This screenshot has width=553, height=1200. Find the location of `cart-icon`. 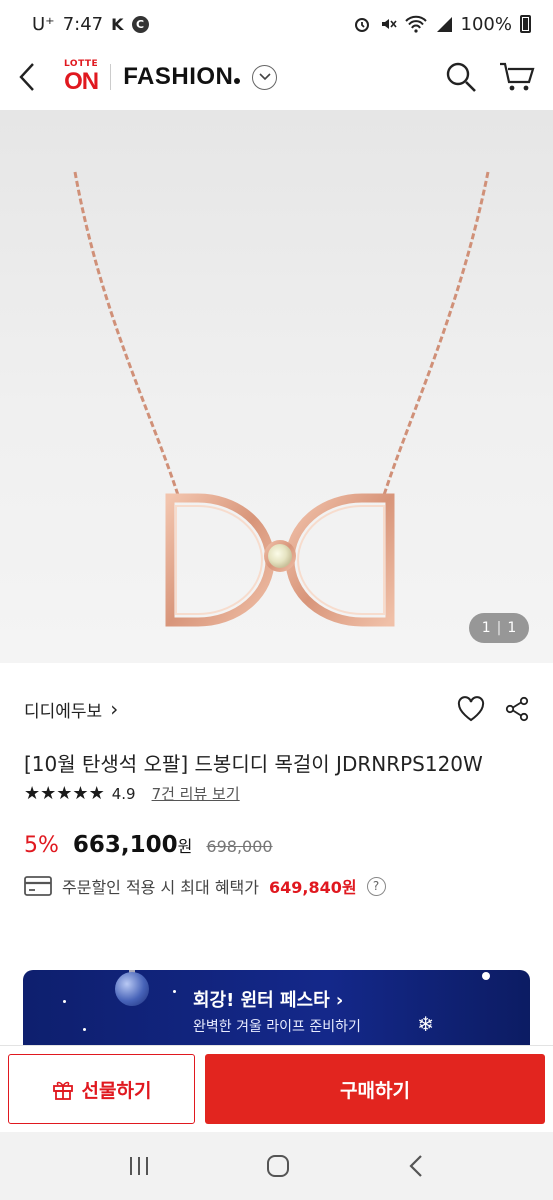

cart-icon is located at coordinates (517, 77).